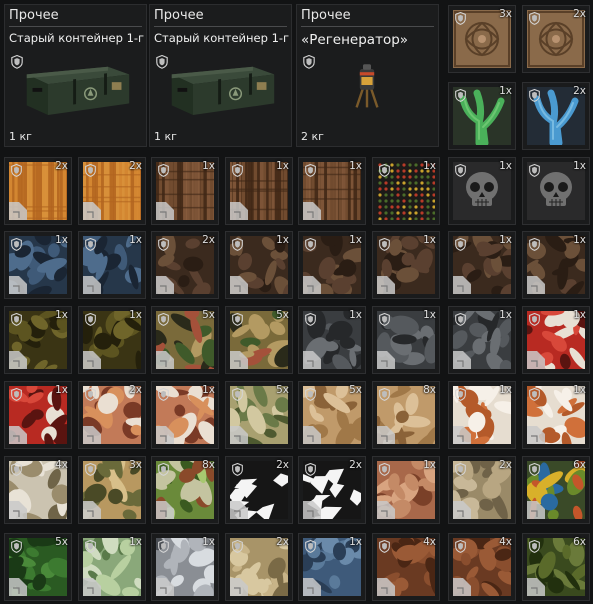 Image resolution: width=593 pixels, height=604 pixels. I want to click on item-count: 8x, so click(208, 465).